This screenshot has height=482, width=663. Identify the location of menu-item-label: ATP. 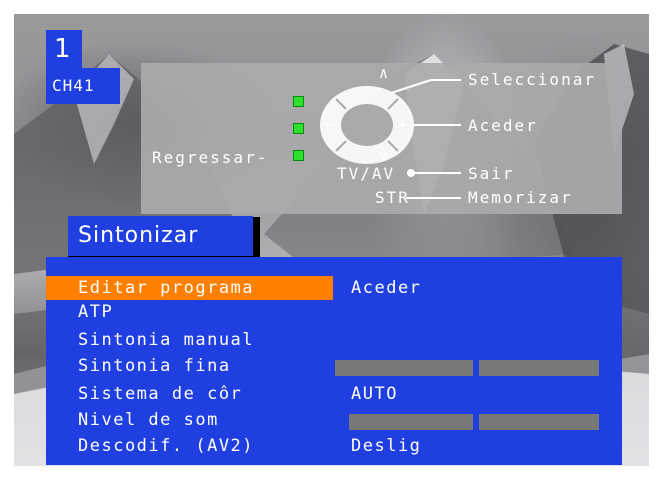
(189, 312).